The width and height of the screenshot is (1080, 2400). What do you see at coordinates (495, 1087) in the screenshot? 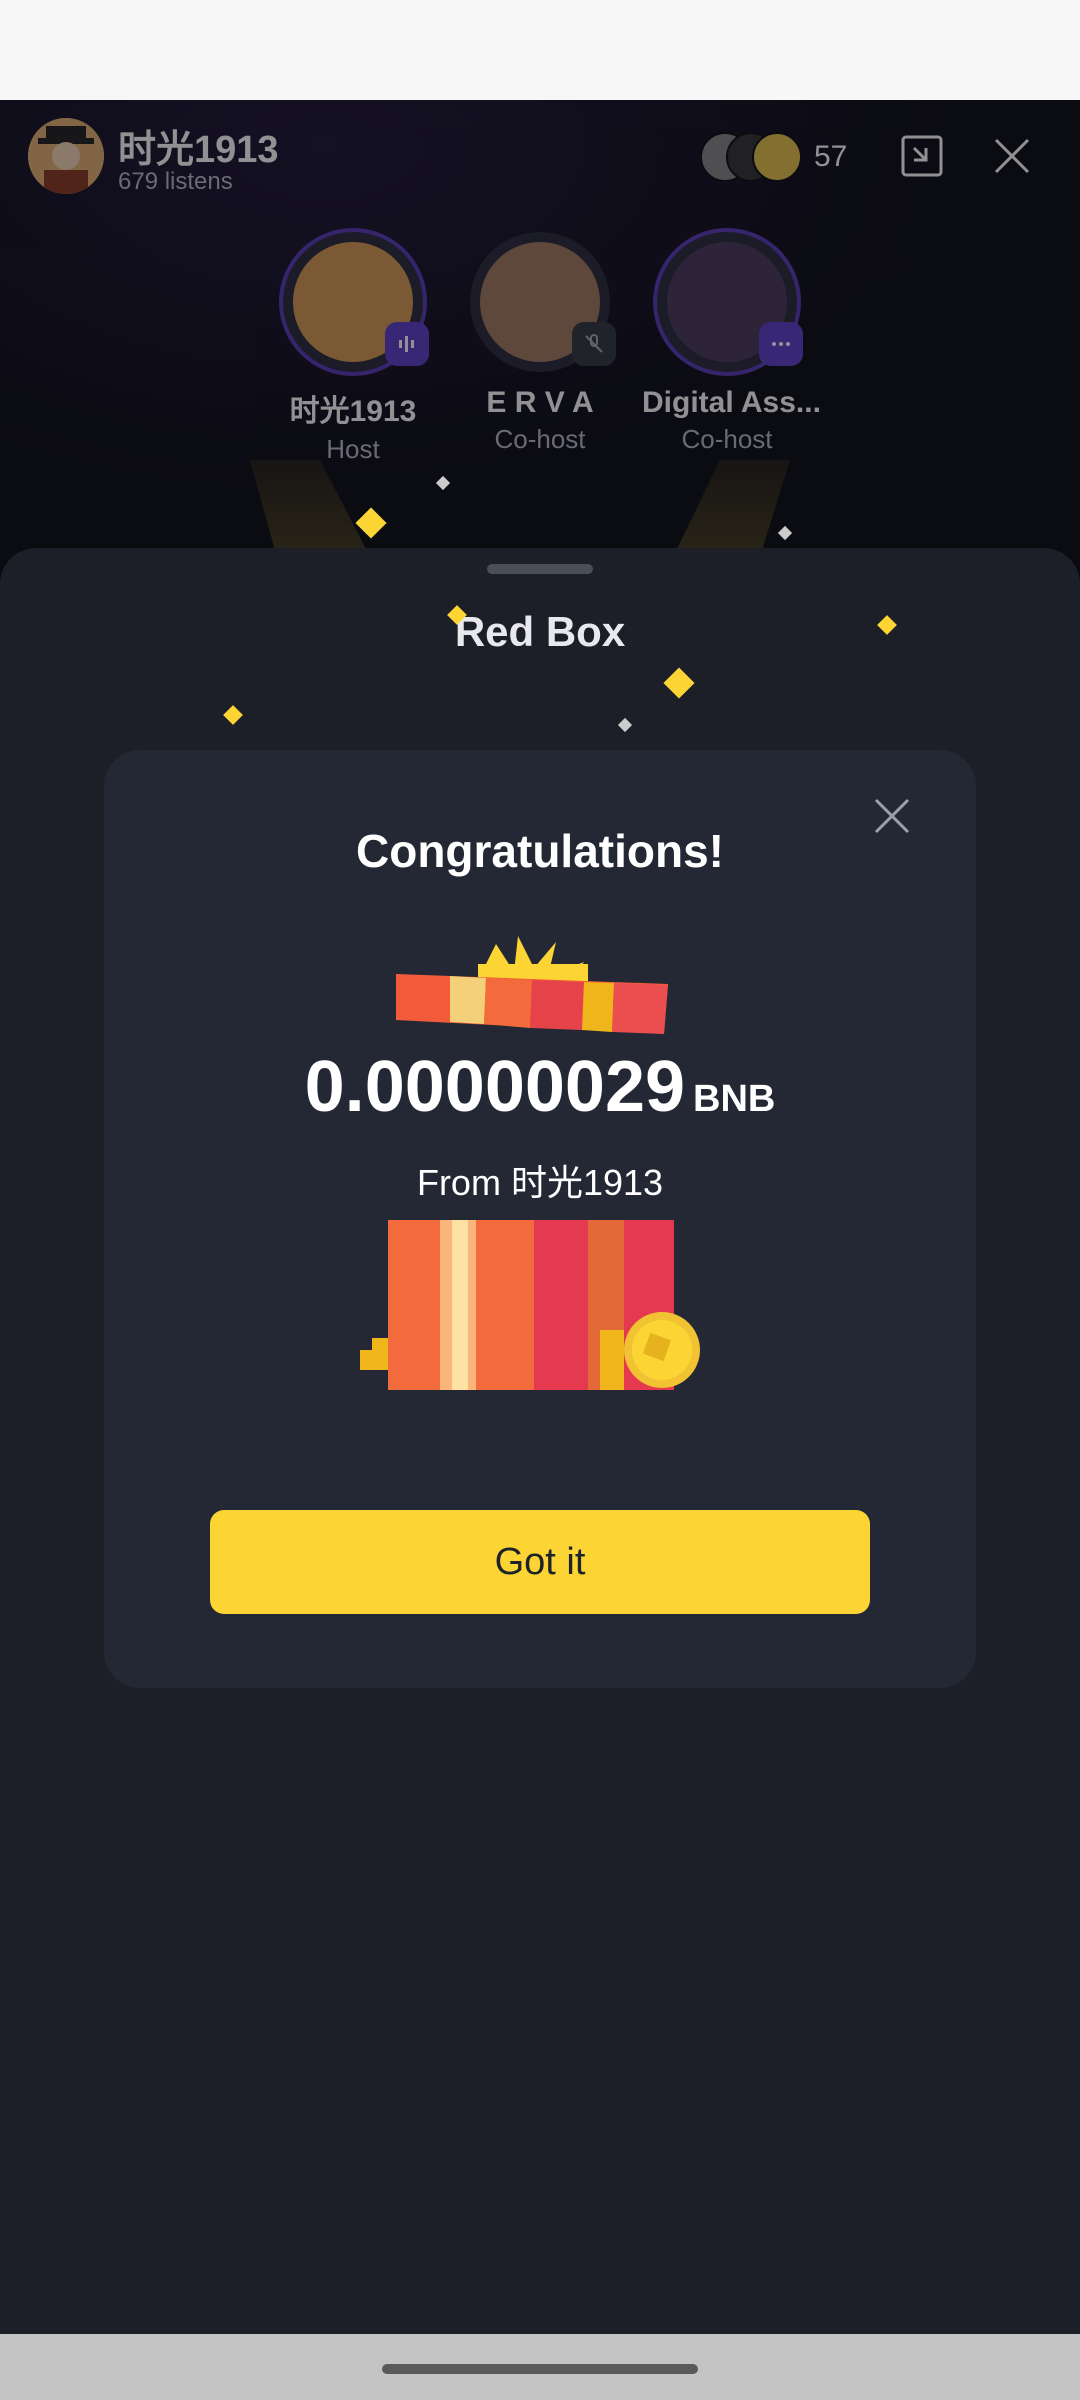
I see `reward-amount: 0.00000029` at bounding box center [495, 1087].